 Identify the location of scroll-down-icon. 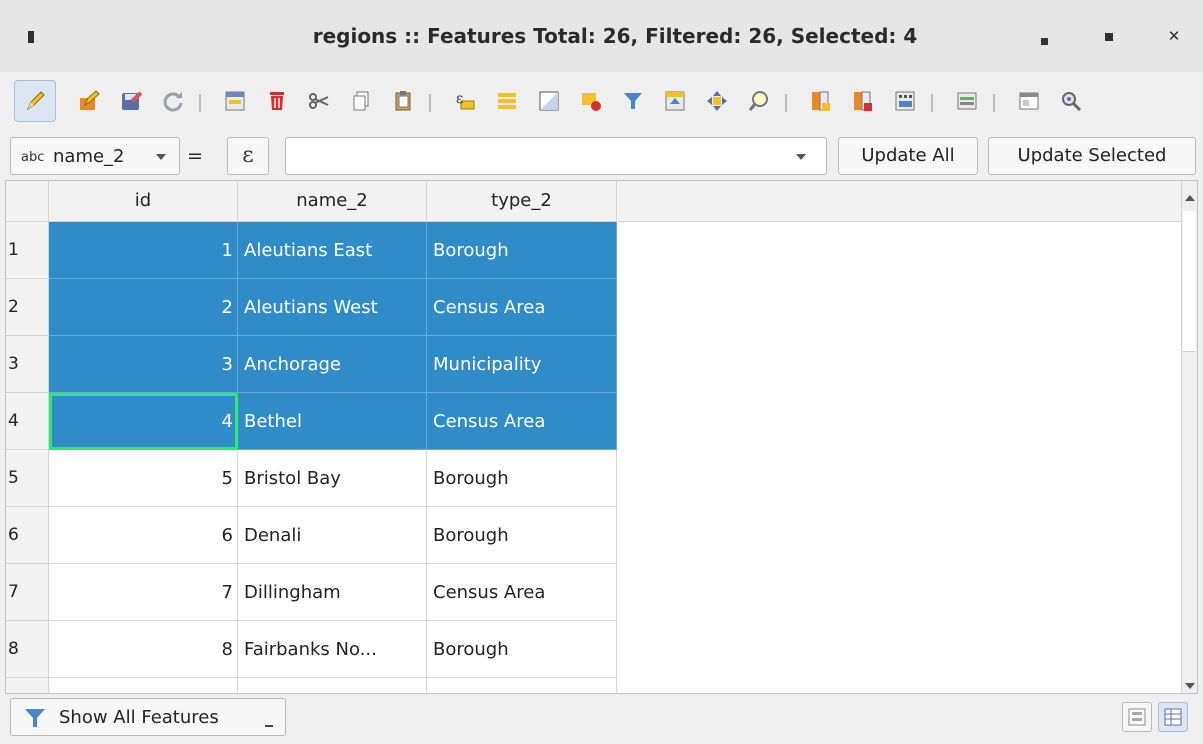
(1190, 686).